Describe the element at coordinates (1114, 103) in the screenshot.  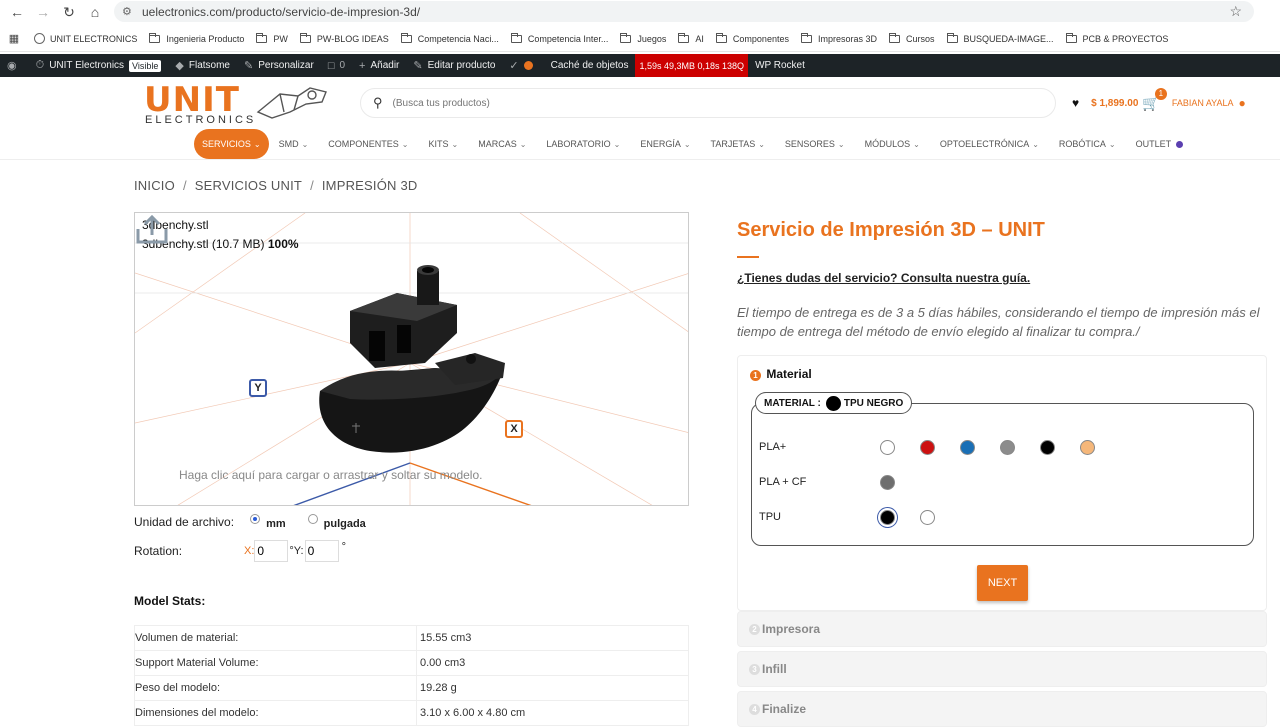
I see `cart-total: $ 1,899.00` at that location.